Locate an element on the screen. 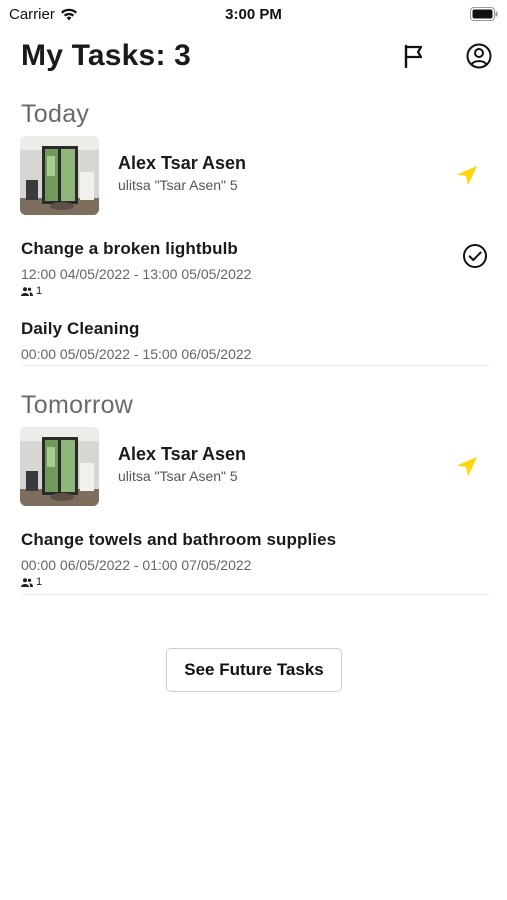  profile-button is located at coordinates (479, 56).